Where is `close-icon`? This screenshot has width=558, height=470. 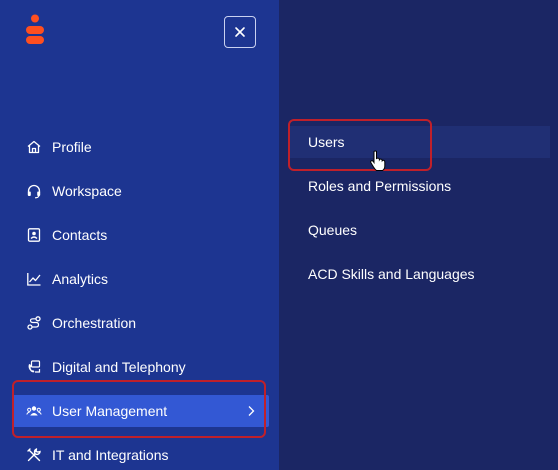
close-icon is located at coordinates (240, 32).